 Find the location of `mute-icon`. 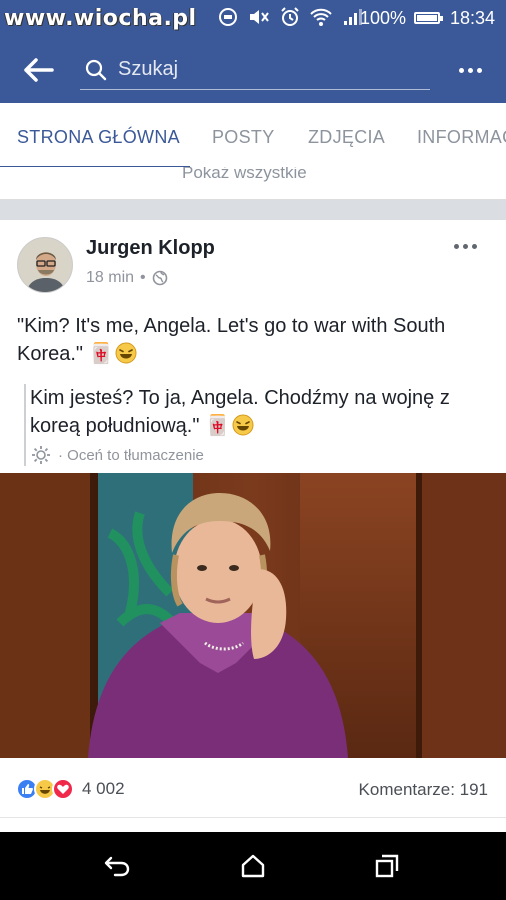

mute-icon is located at coordinates (259, 17).